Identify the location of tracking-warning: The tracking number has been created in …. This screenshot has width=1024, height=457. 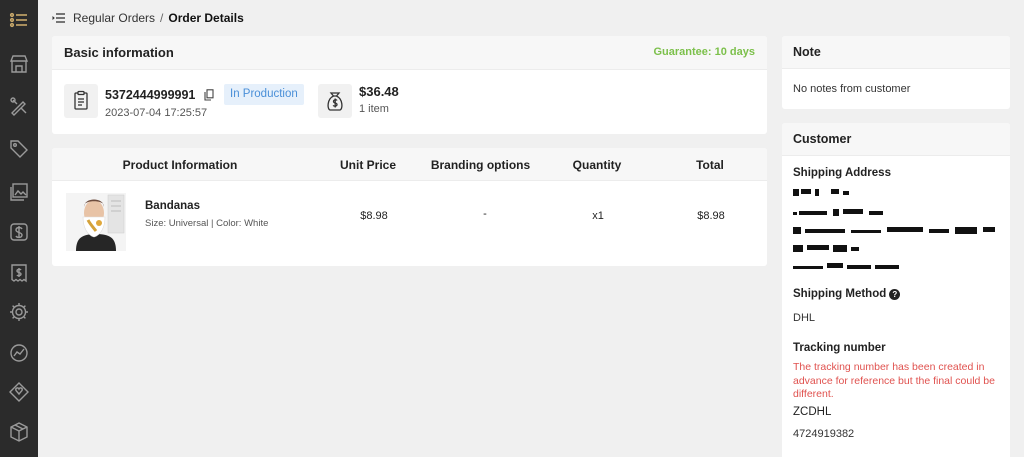
(894, 380).